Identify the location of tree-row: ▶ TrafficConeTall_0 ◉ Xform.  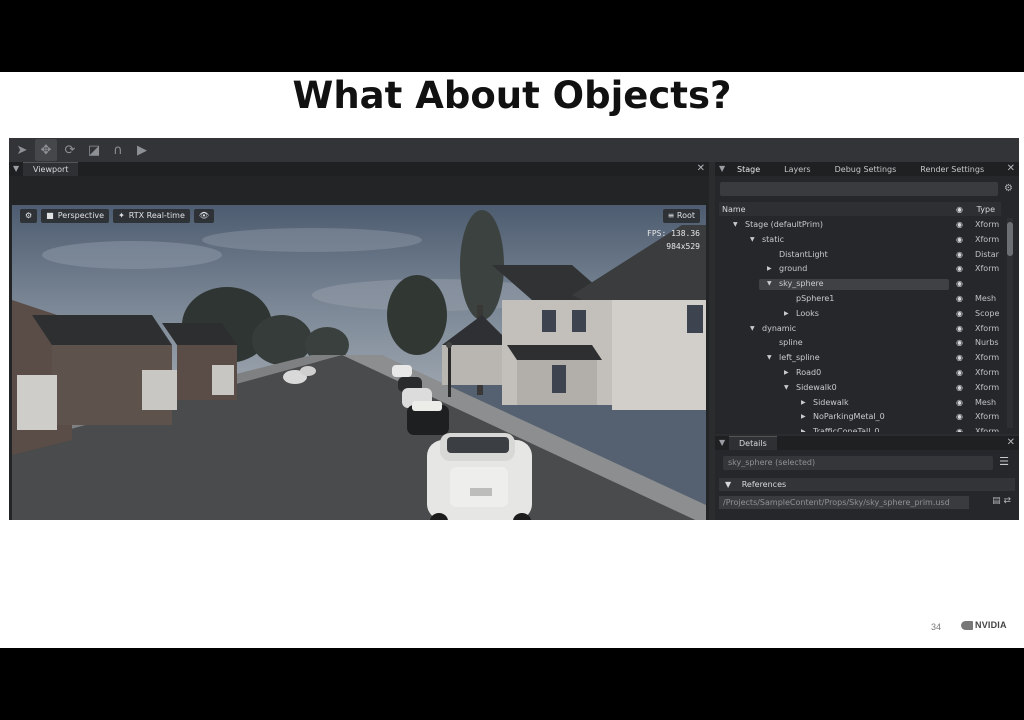
(860, 428).